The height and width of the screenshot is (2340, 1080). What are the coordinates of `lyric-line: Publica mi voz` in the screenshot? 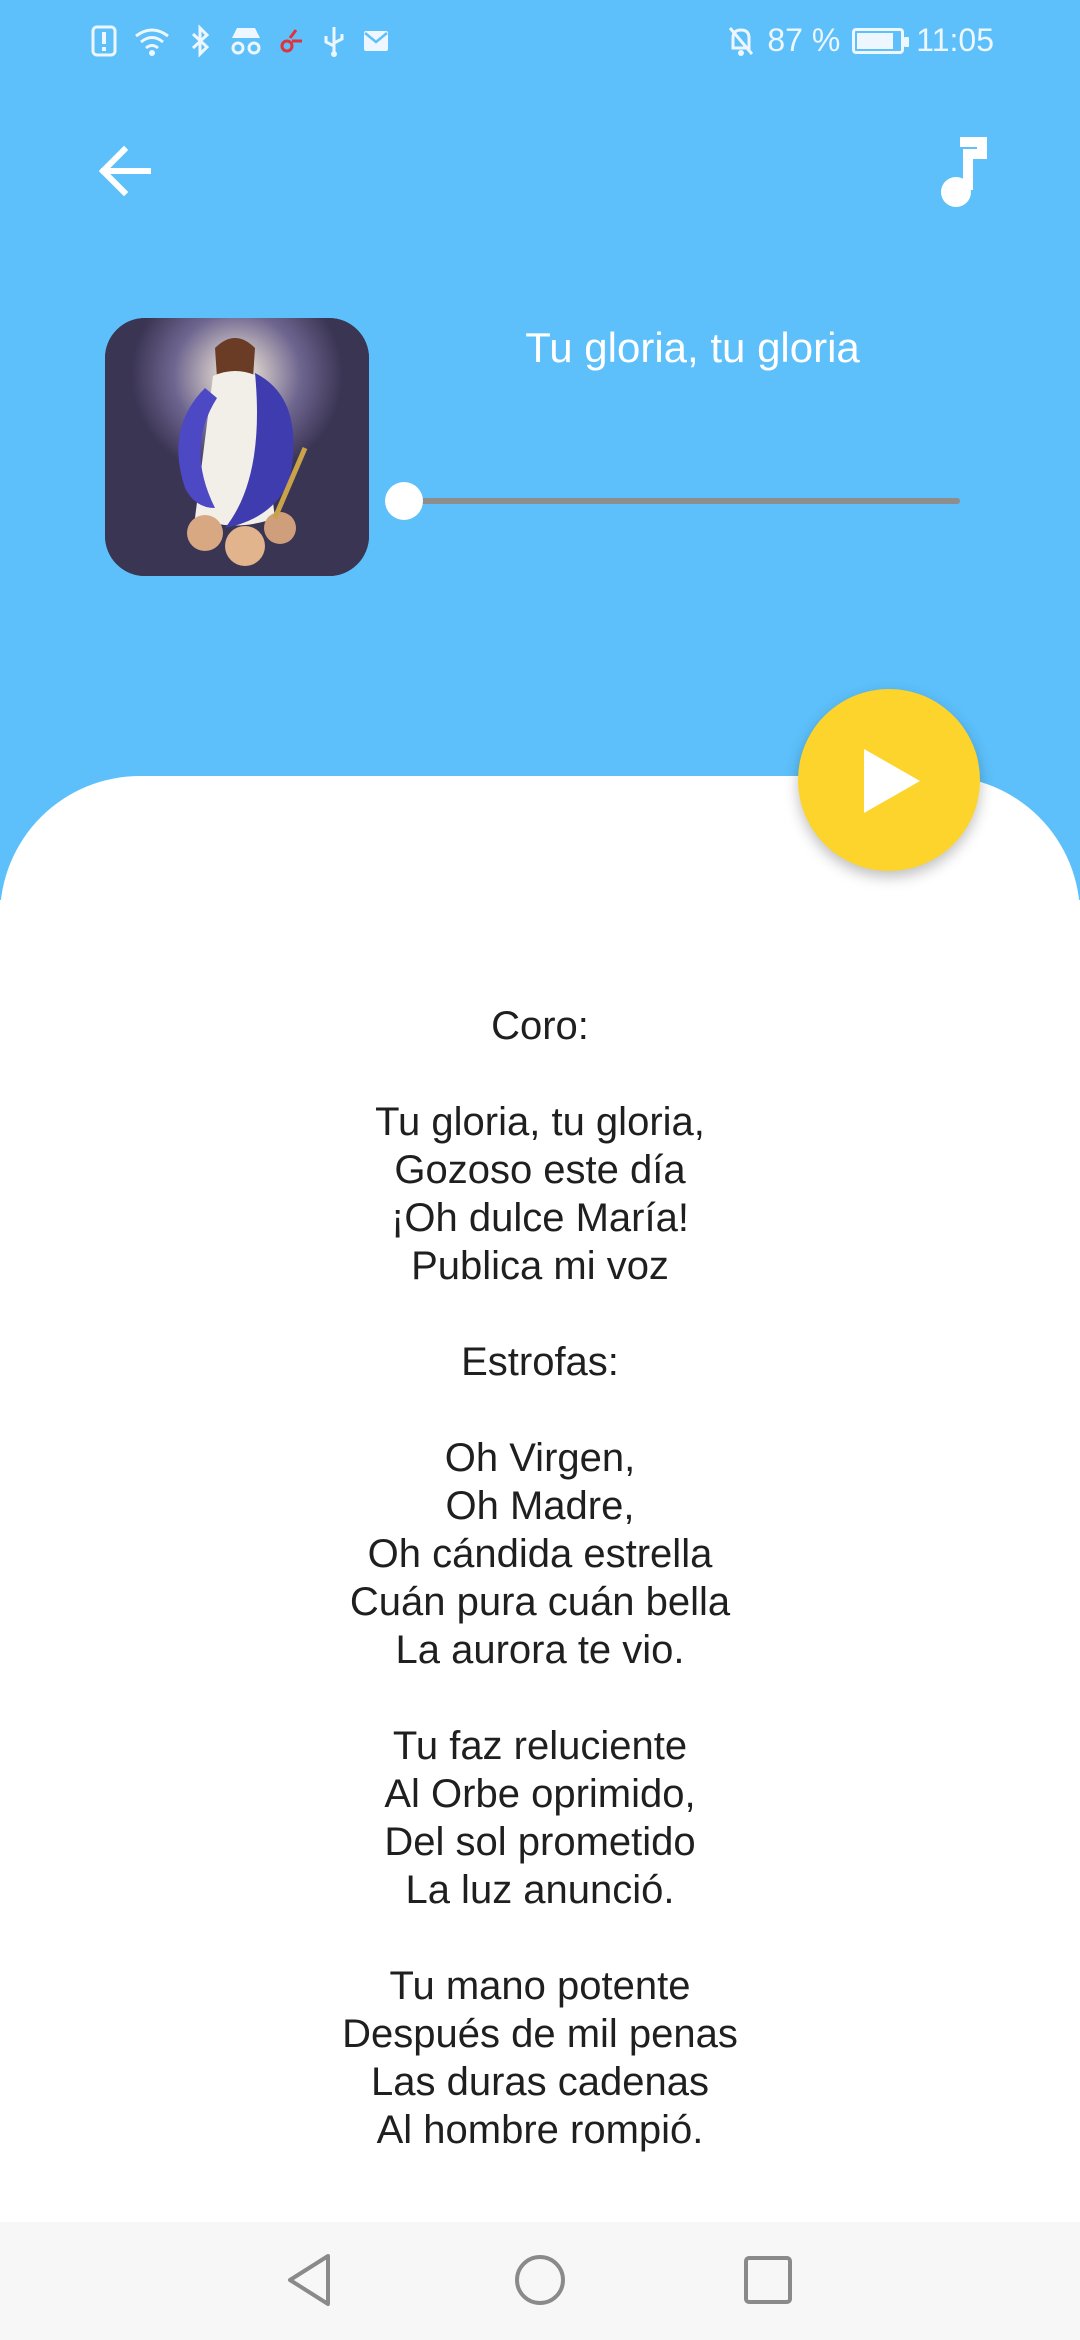 It's located at (540, 1266).